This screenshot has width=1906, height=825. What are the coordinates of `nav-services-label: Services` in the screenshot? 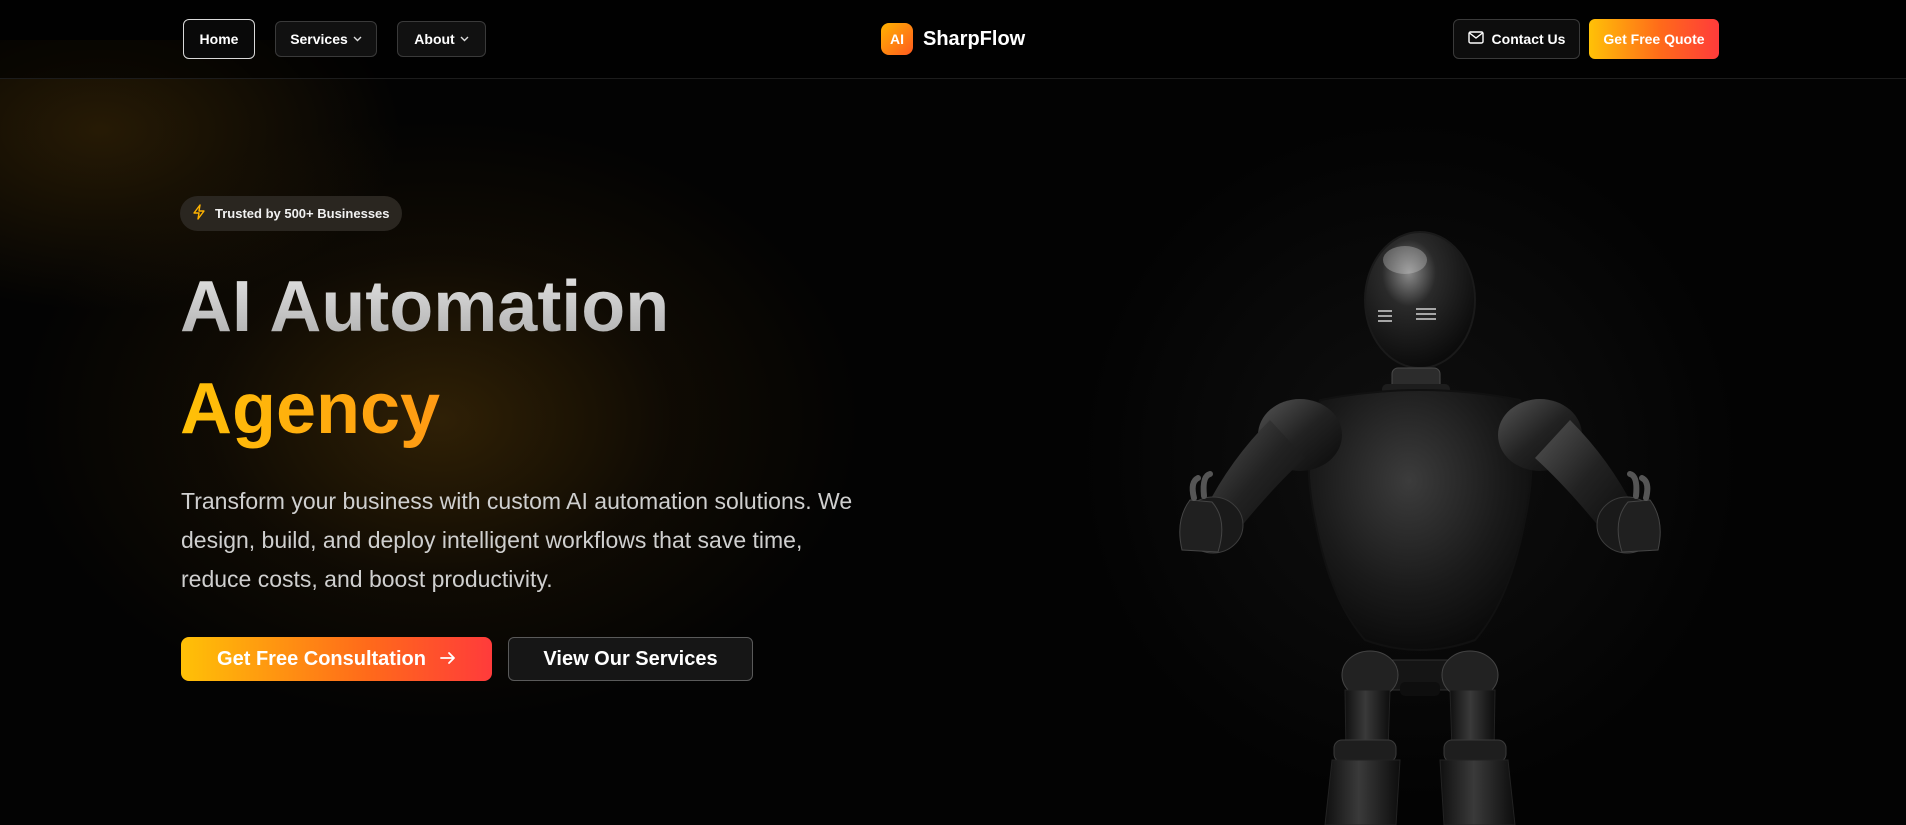 It's located at (319, 39).